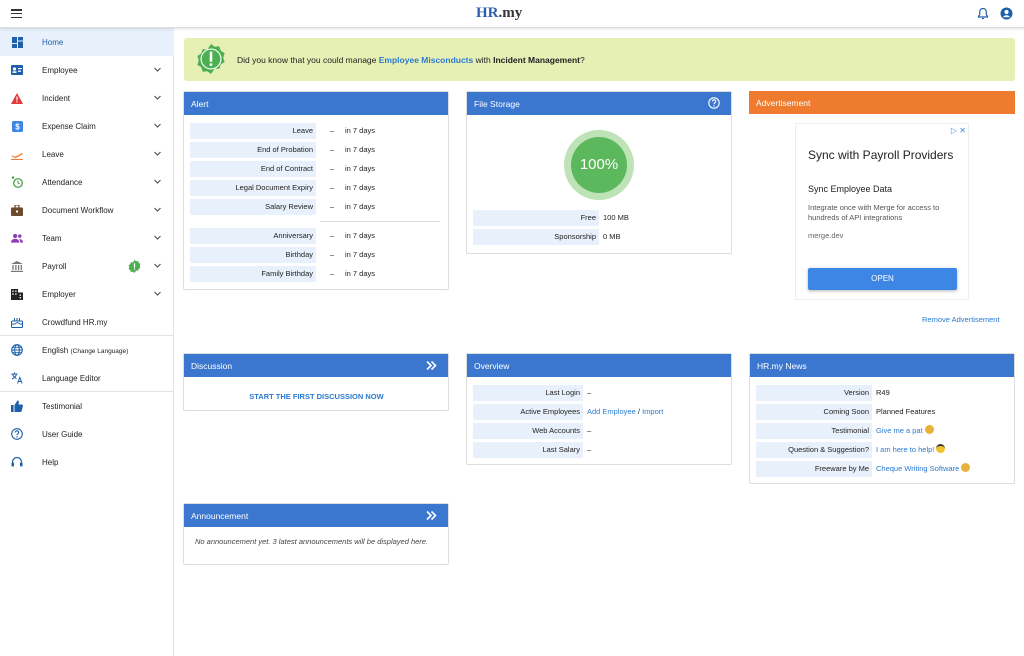  I want to click on app-logo: HR.my, so click(499, 13).